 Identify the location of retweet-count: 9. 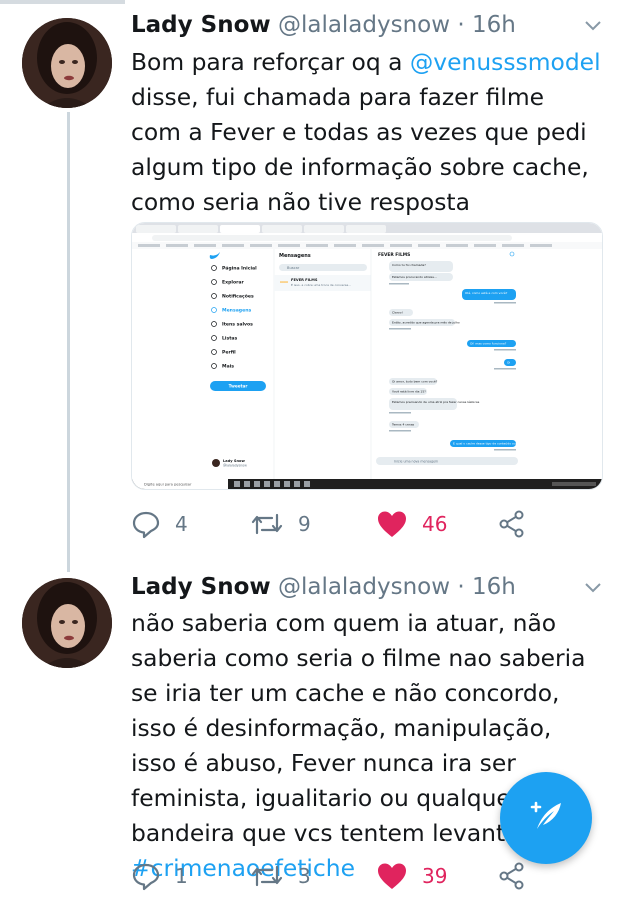
(304, 524).